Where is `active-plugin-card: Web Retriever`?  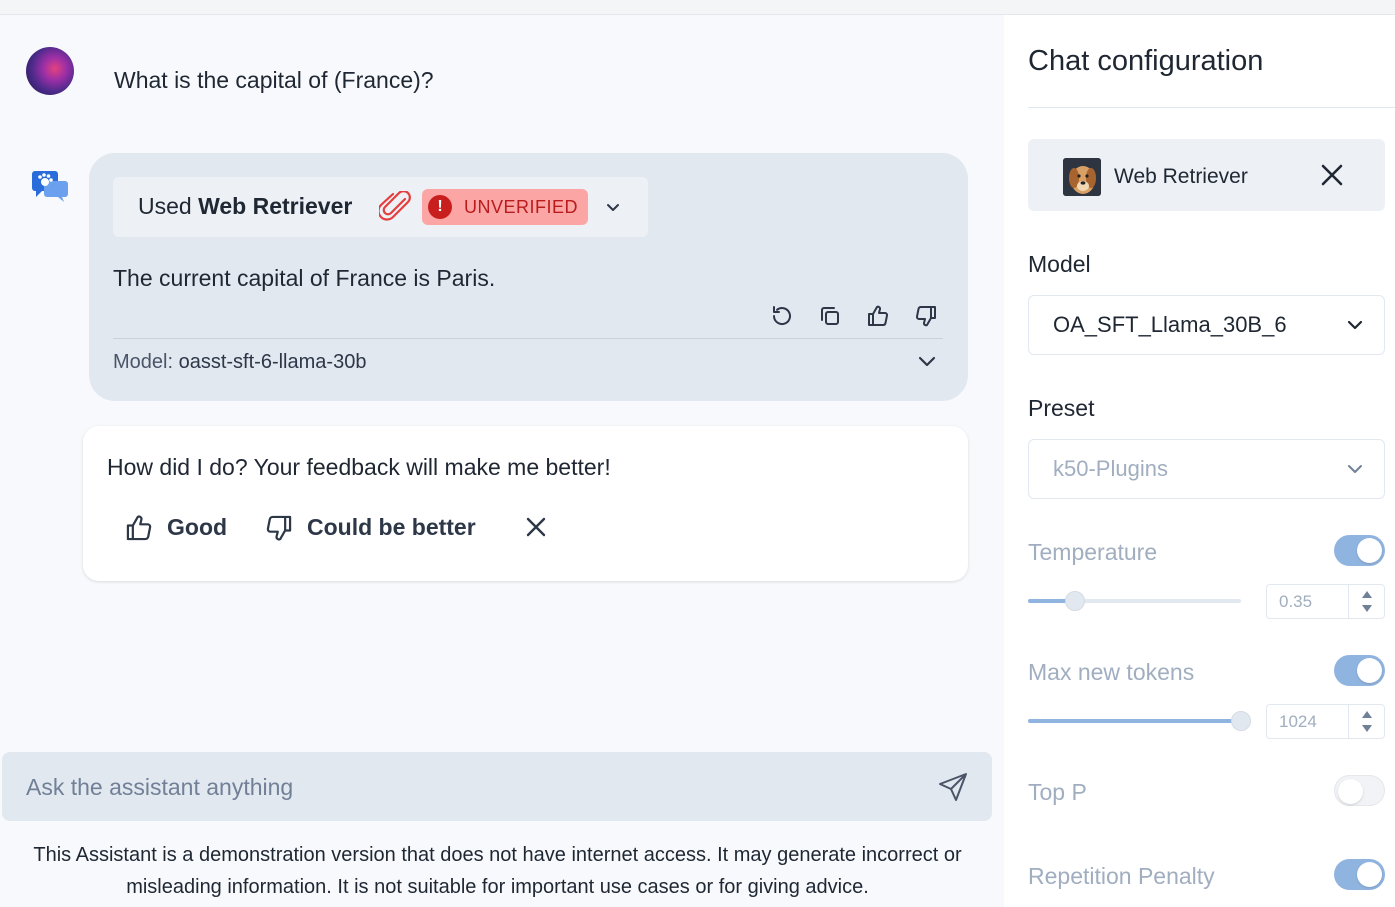 active-plugin-card: Web Retriever is located at coordinates (1206, 175).